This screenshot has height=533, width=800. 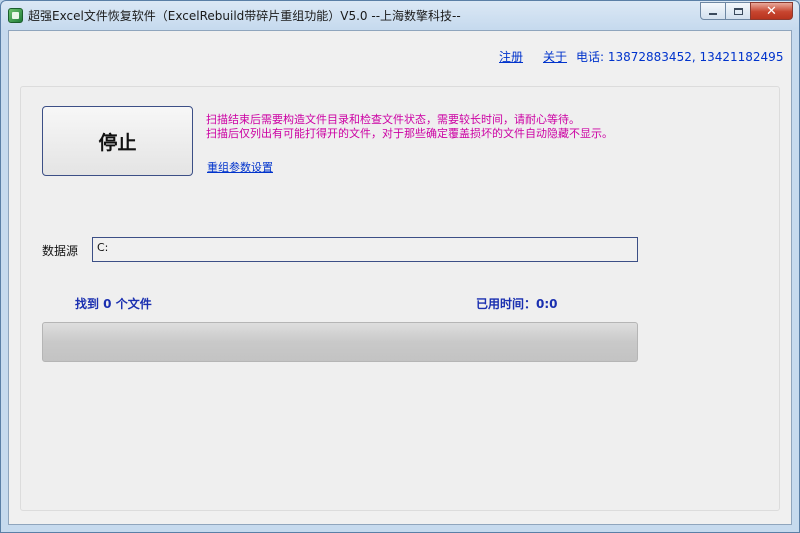 I want to click on minimize-icon, so click(x=713, y=14).